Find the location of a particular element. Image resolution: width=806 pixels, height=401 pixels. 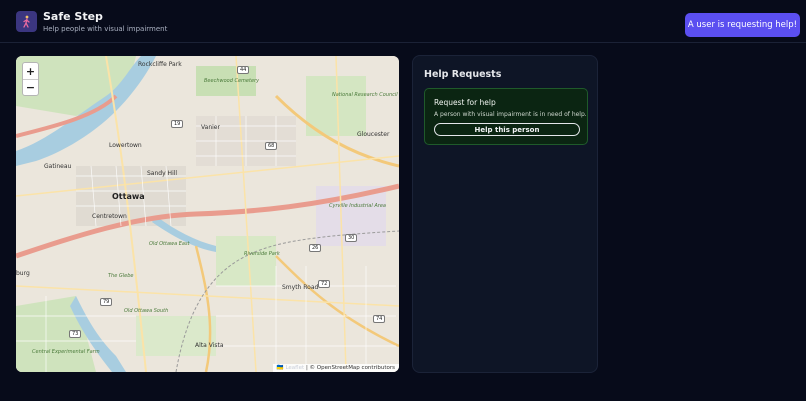

map-label: The Glebe is located at coordinates (121, 276).